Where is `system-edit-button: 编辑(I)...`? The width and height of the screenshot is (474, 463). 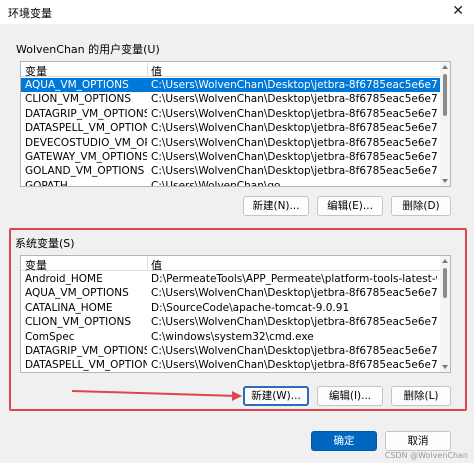
system-edit-button: 编辑(I)... is located at coordinates (350, 396).